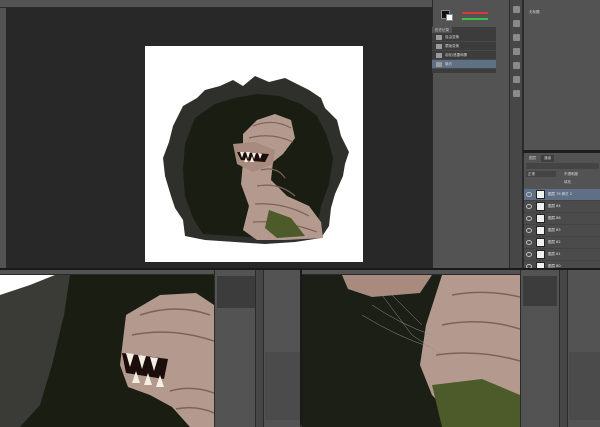 This screenshot has height=427, width=600. What do you see at coordinates (516, 134) in the screenshot?
I see `panel-icon-strip` at bounding box center [516, 134].